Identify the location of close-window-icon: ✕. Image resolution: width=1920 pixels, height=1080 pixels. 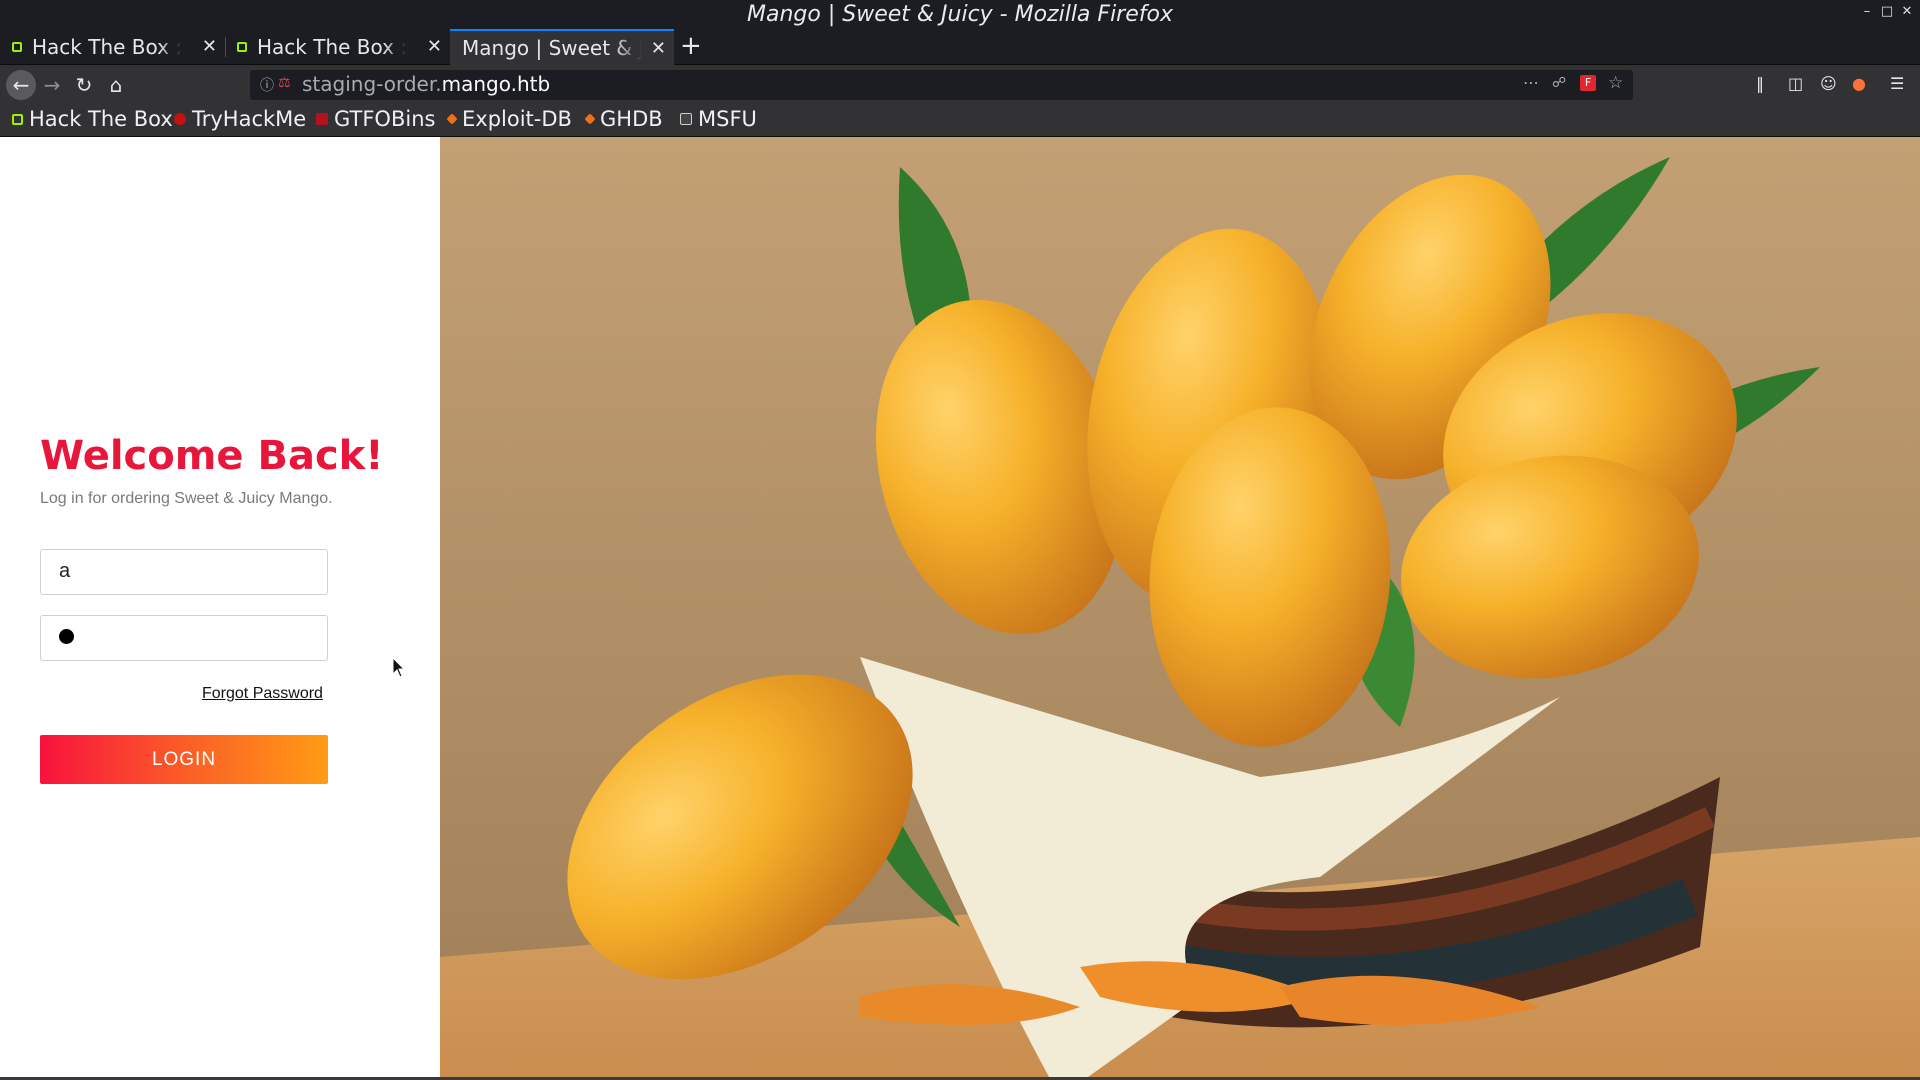
(1907, 11).